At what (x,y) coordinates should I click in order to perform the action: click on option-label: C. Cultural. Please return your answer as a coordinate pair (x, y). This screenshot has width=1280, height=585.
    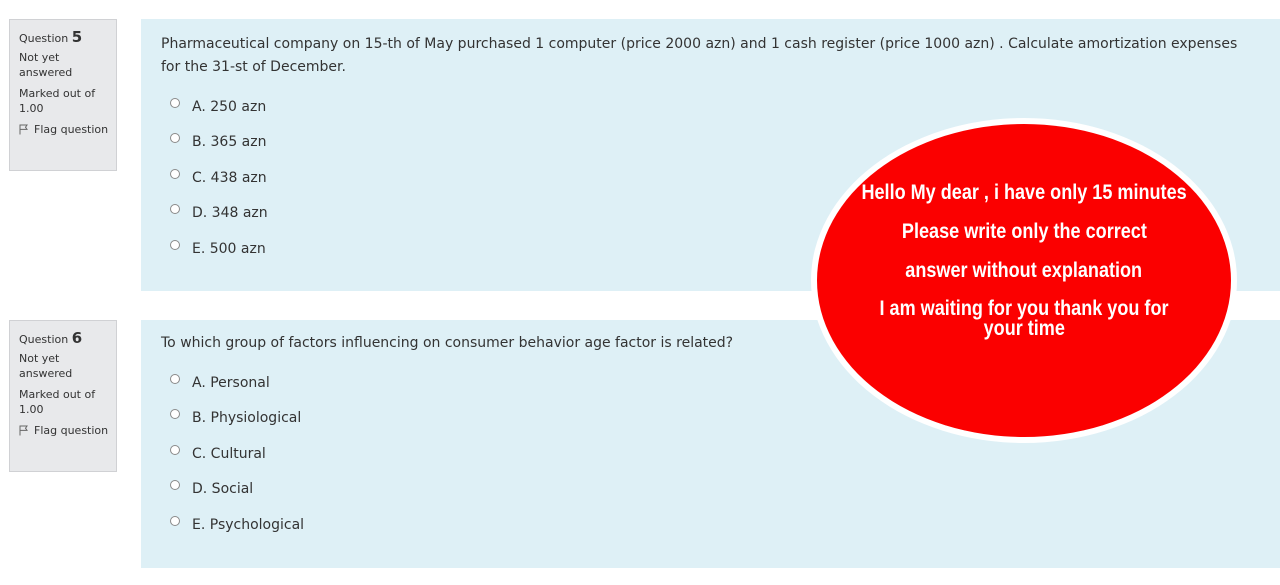
    Looking at the image, I should click on (229, 453).